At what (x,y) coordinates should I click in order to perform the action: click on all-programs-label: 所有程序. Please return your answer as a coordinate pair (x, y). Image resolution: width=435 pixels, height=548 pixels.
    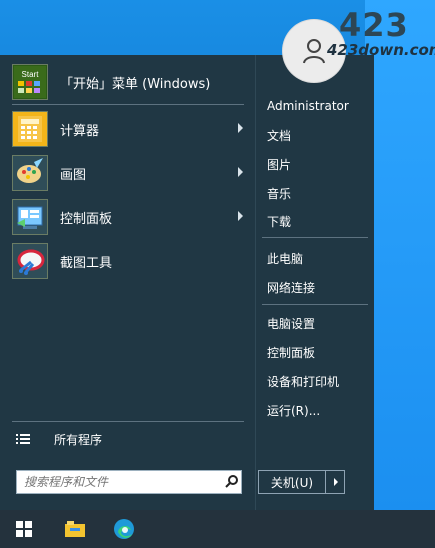
    Looking at the image, I should click on (78, 439).